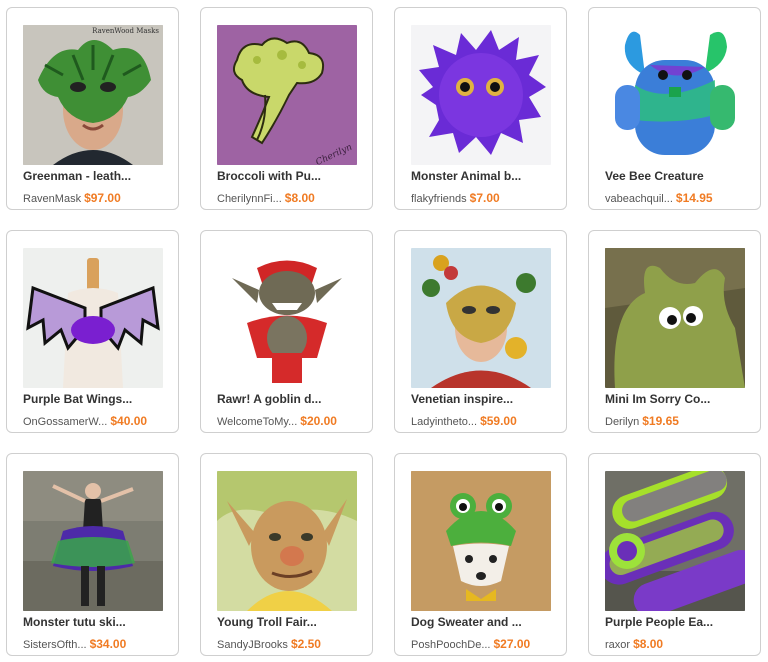 This screenshot has width=768, height=662. Describe the element at coordinates (108, 644) in the screenshot. I see `listing-price: $34.00` at that location.